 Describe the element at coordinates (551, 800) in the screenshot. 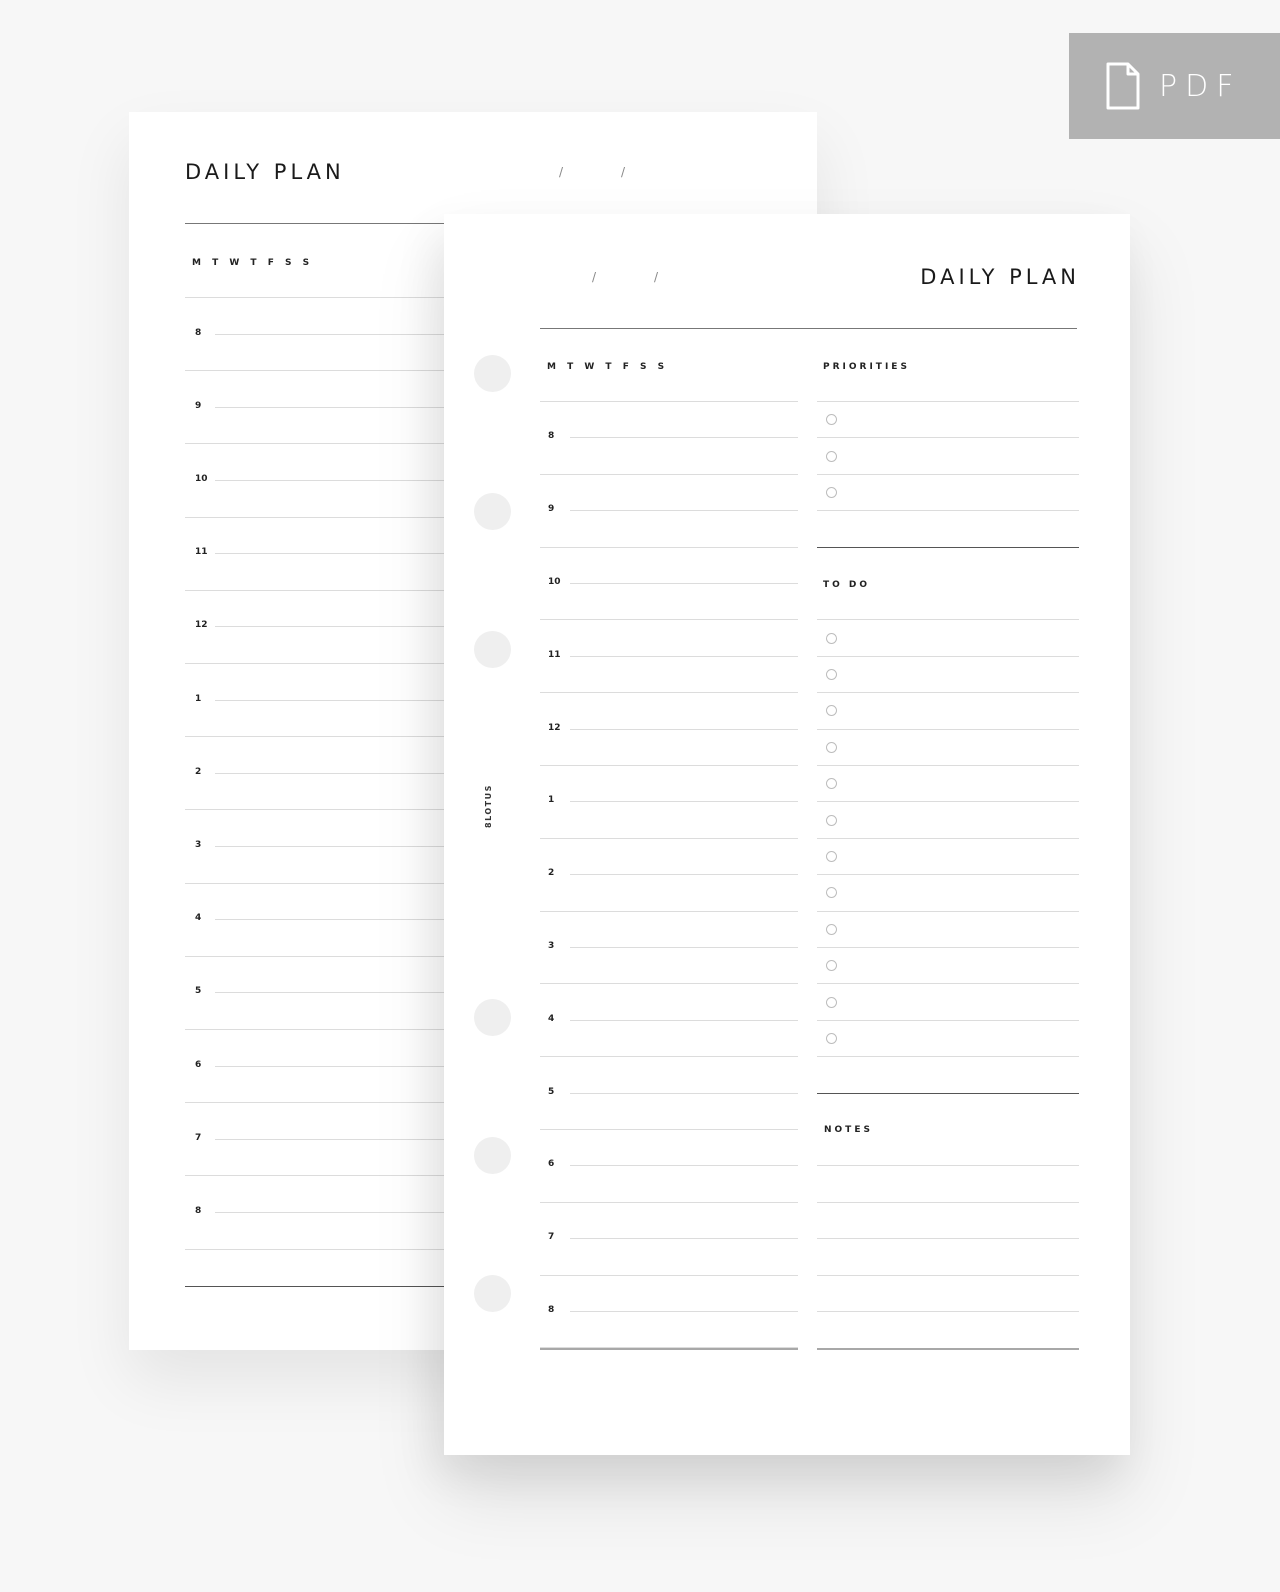

I see `hour-label: 1` at that location.